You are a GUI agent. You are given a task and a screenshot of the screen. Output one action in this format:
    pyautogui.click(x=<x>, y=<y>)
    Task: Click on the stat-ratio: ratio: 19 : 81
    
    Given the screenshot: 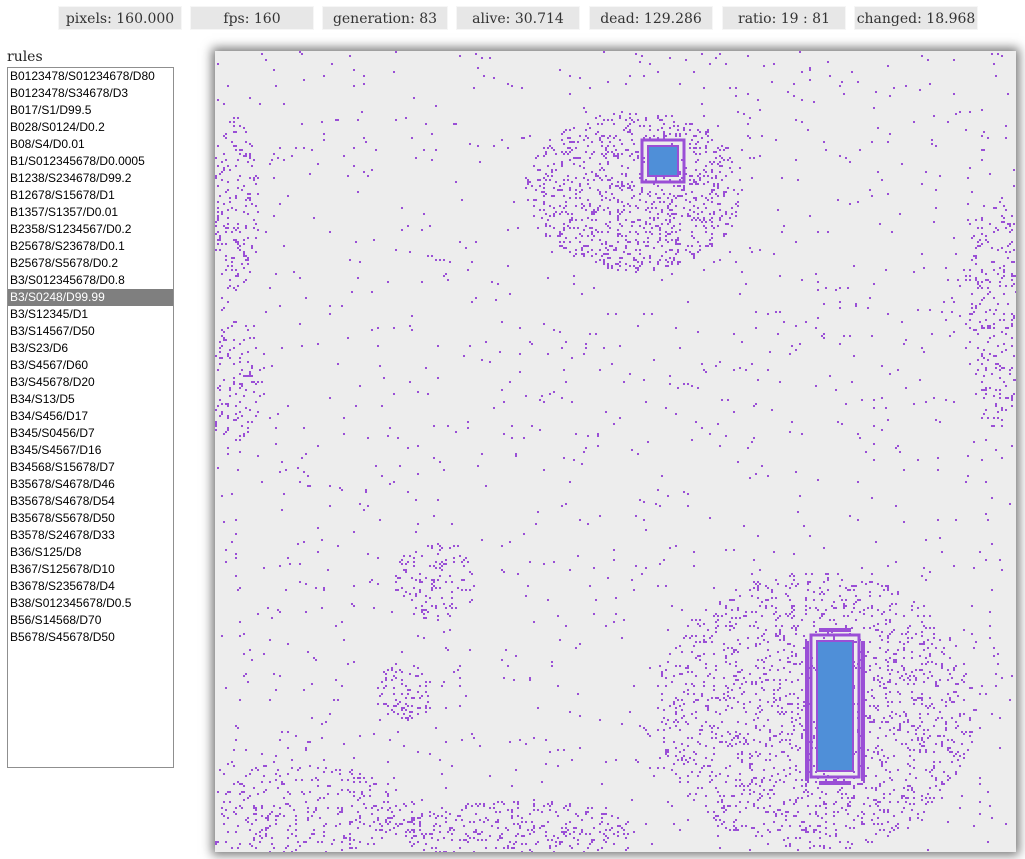 What is the action you would take?
    pyautogui.click(x=784, y=18)
    